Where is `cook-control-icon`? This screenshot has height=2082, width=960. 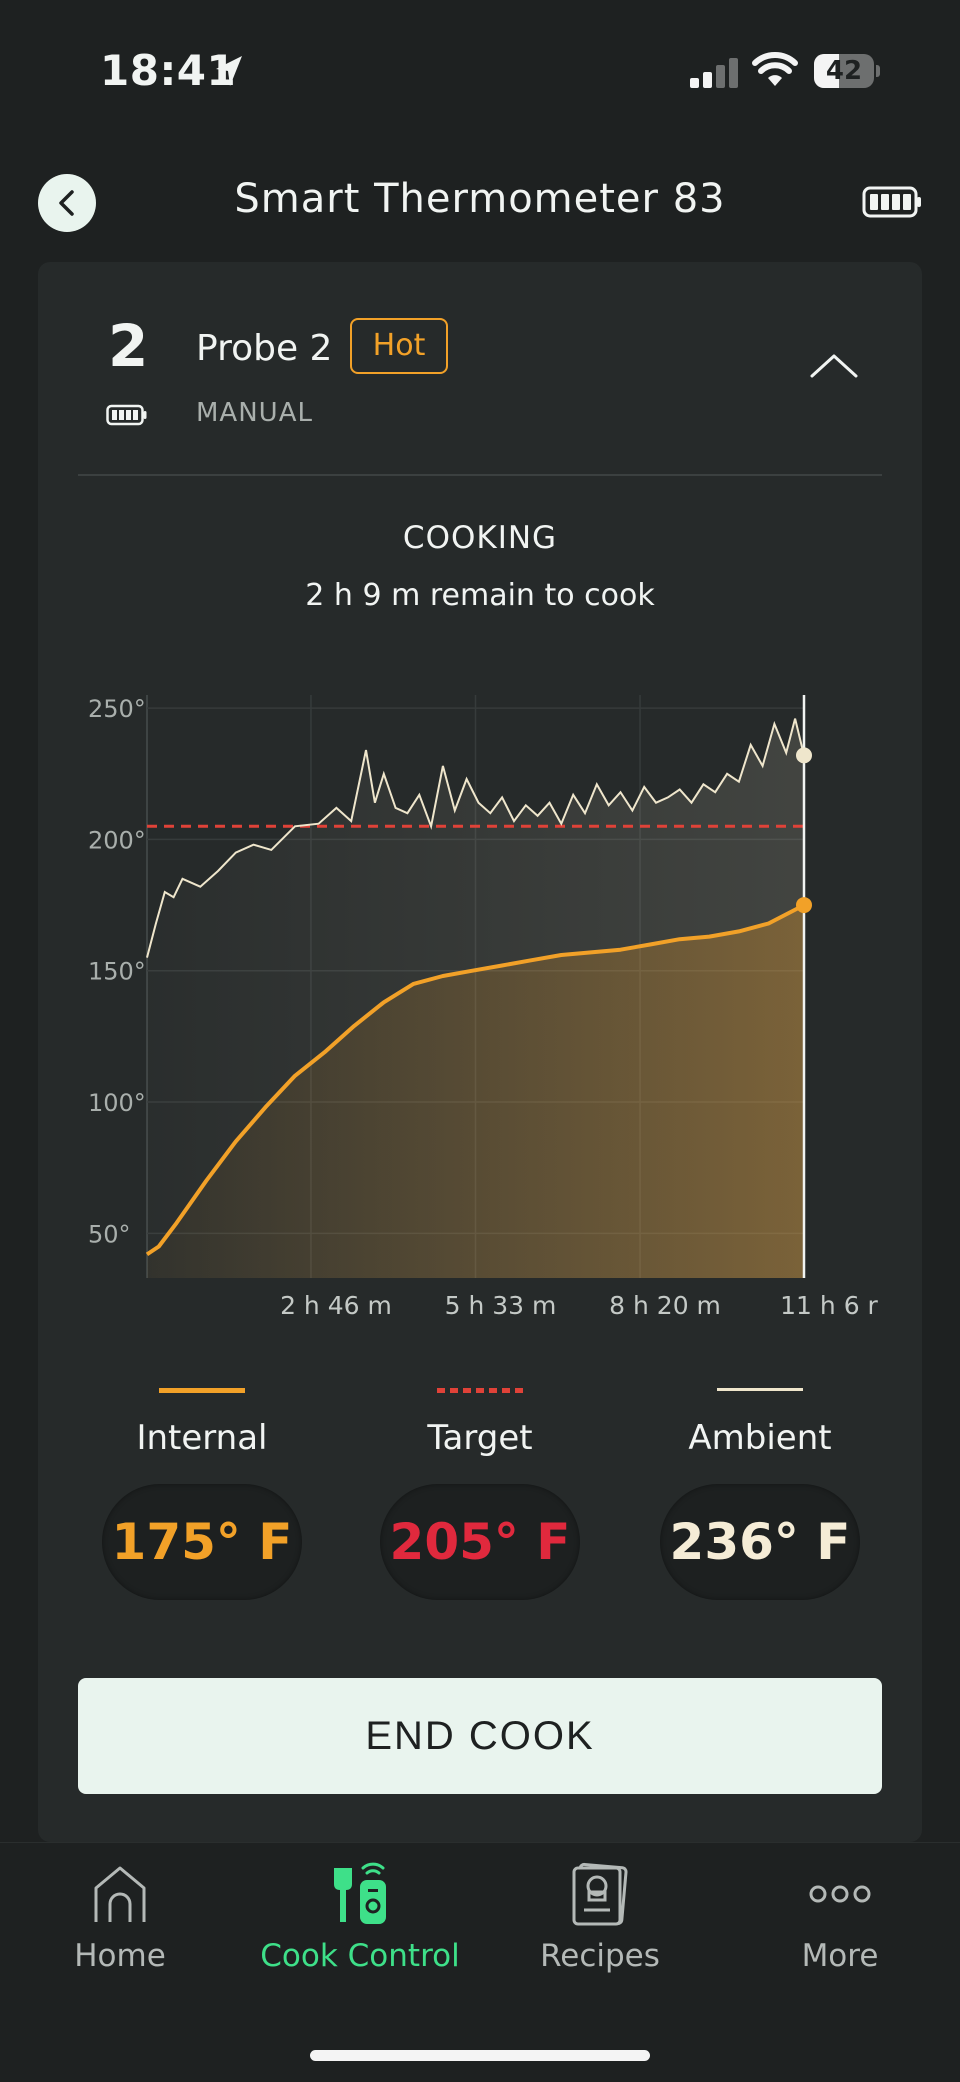 cook-control-icon is located at coordinates (360, 1893).